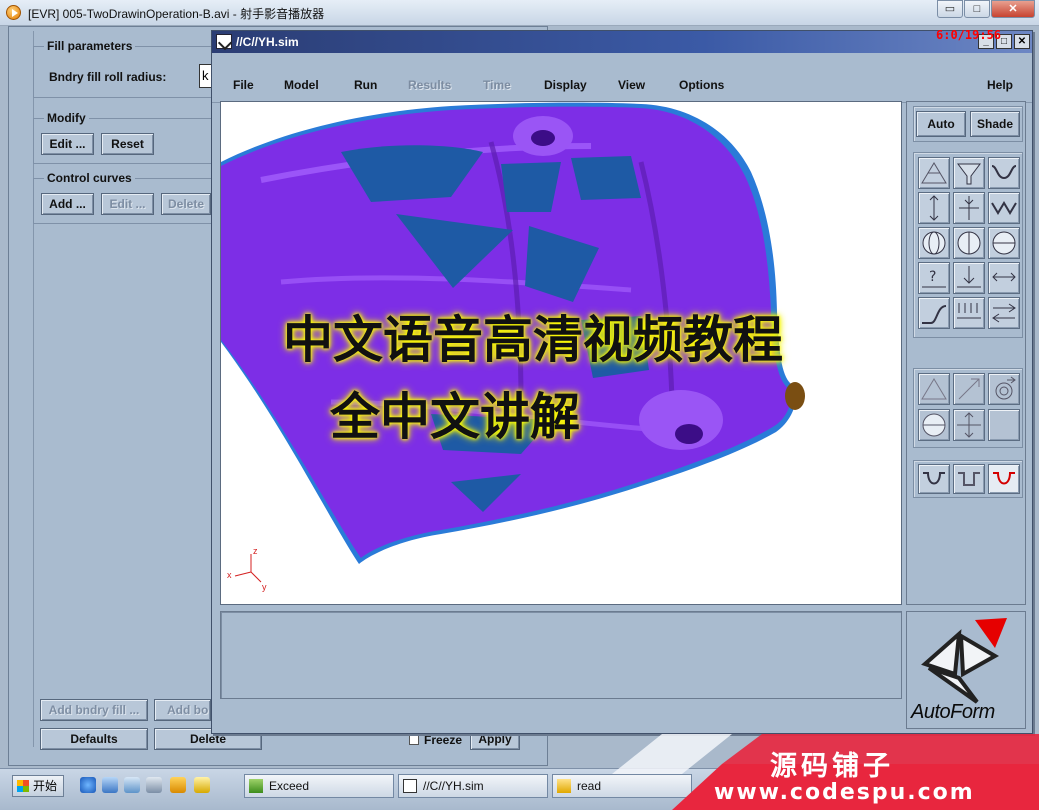 Image resolution: width=1039 pixels, height=810 pixels. I want to click on view-tools-group: ?, so click(968, 245).